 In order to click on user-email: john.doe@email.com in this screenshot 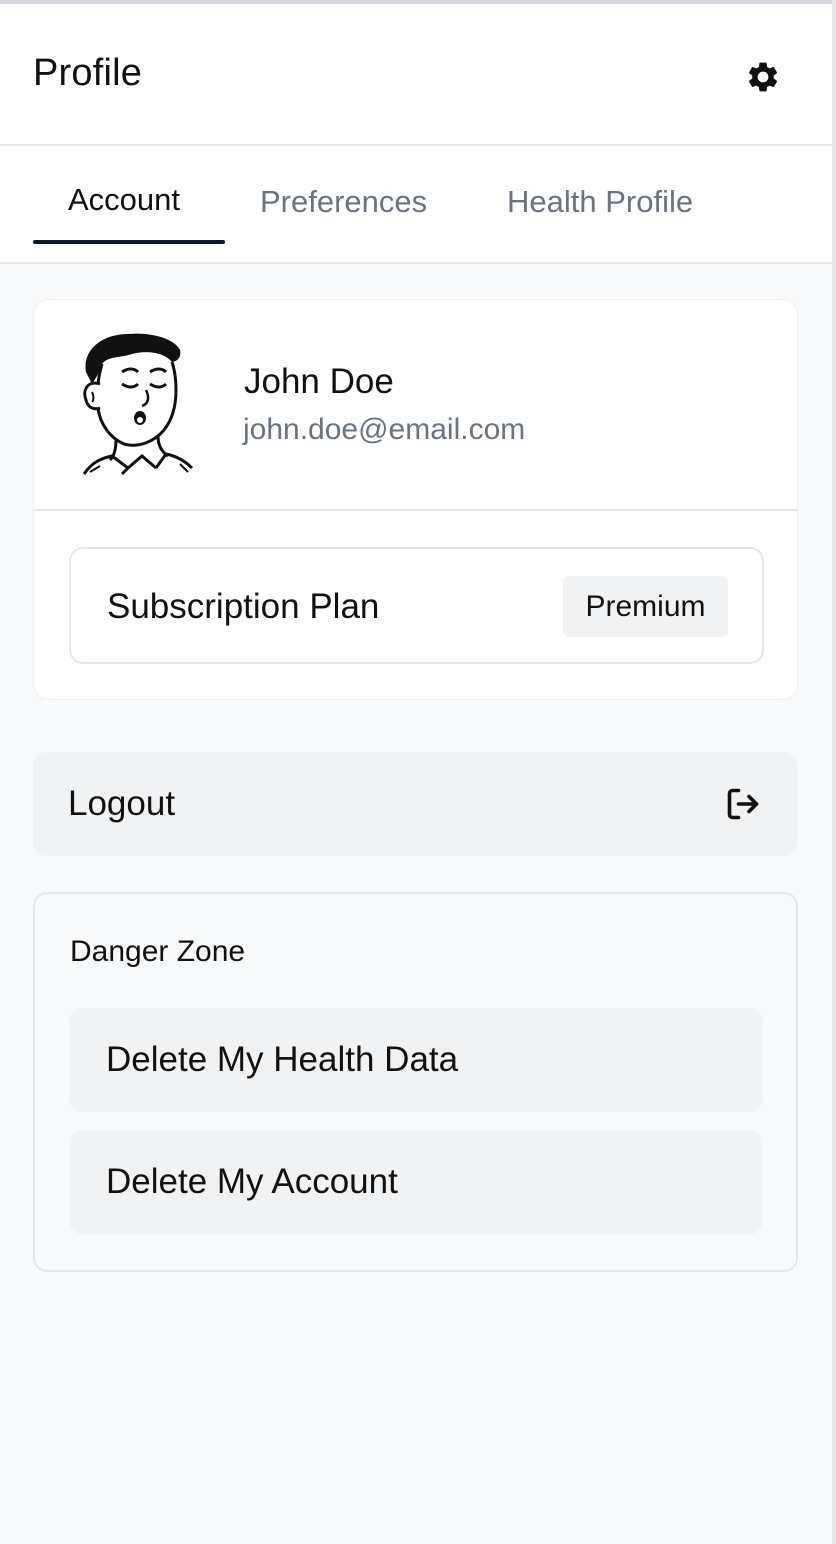, I will do `click(384, 429)`.